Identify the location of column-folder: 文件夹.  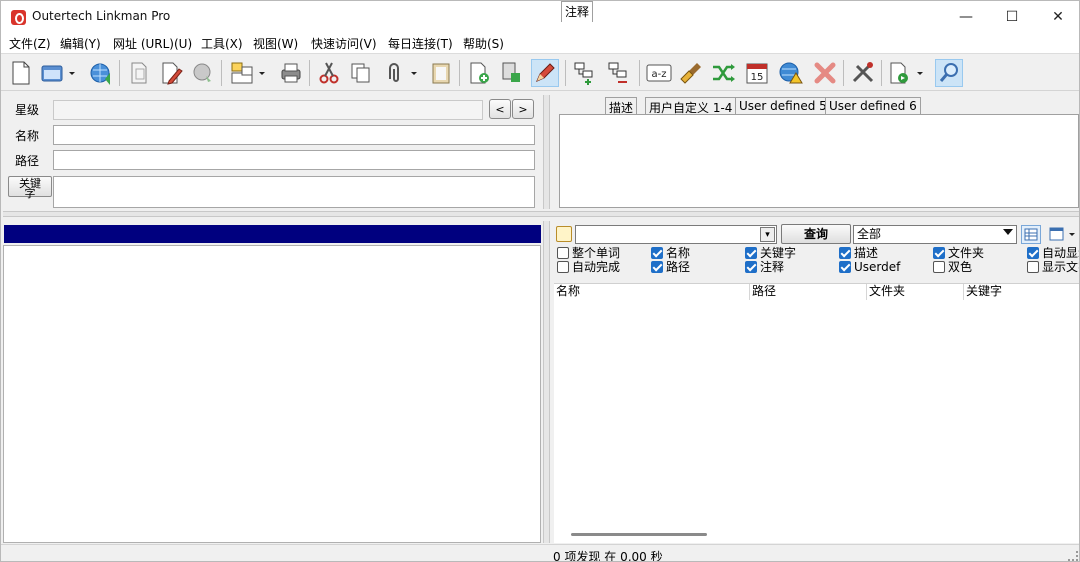
(915, 292).